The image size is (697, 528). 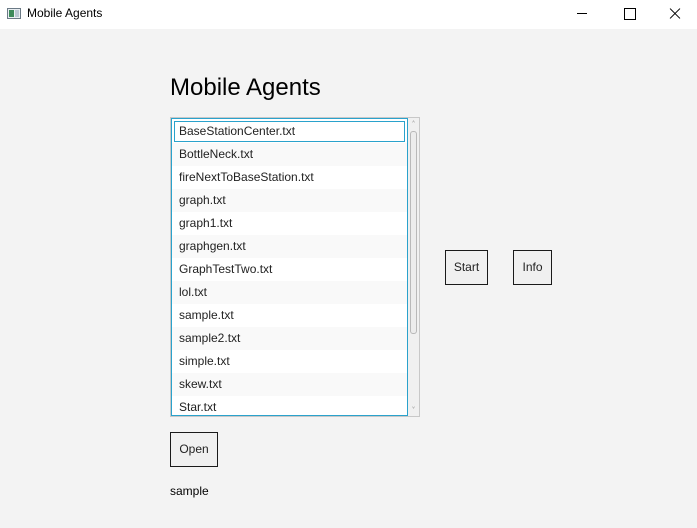 What do you see at coordinates (348, 14) in the screenshot?
I see `title-bar: Mobile Agents` at bounding box center [348, 14].